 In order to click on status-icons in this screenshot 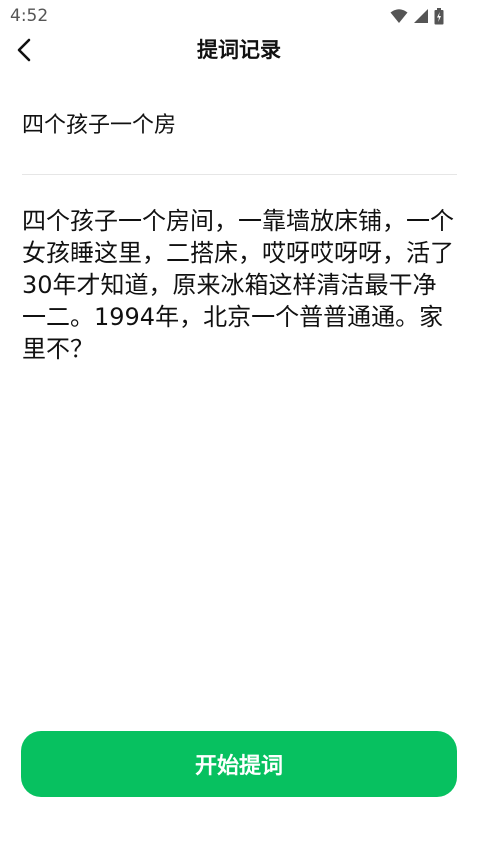, I will do `click(417, 16)`.